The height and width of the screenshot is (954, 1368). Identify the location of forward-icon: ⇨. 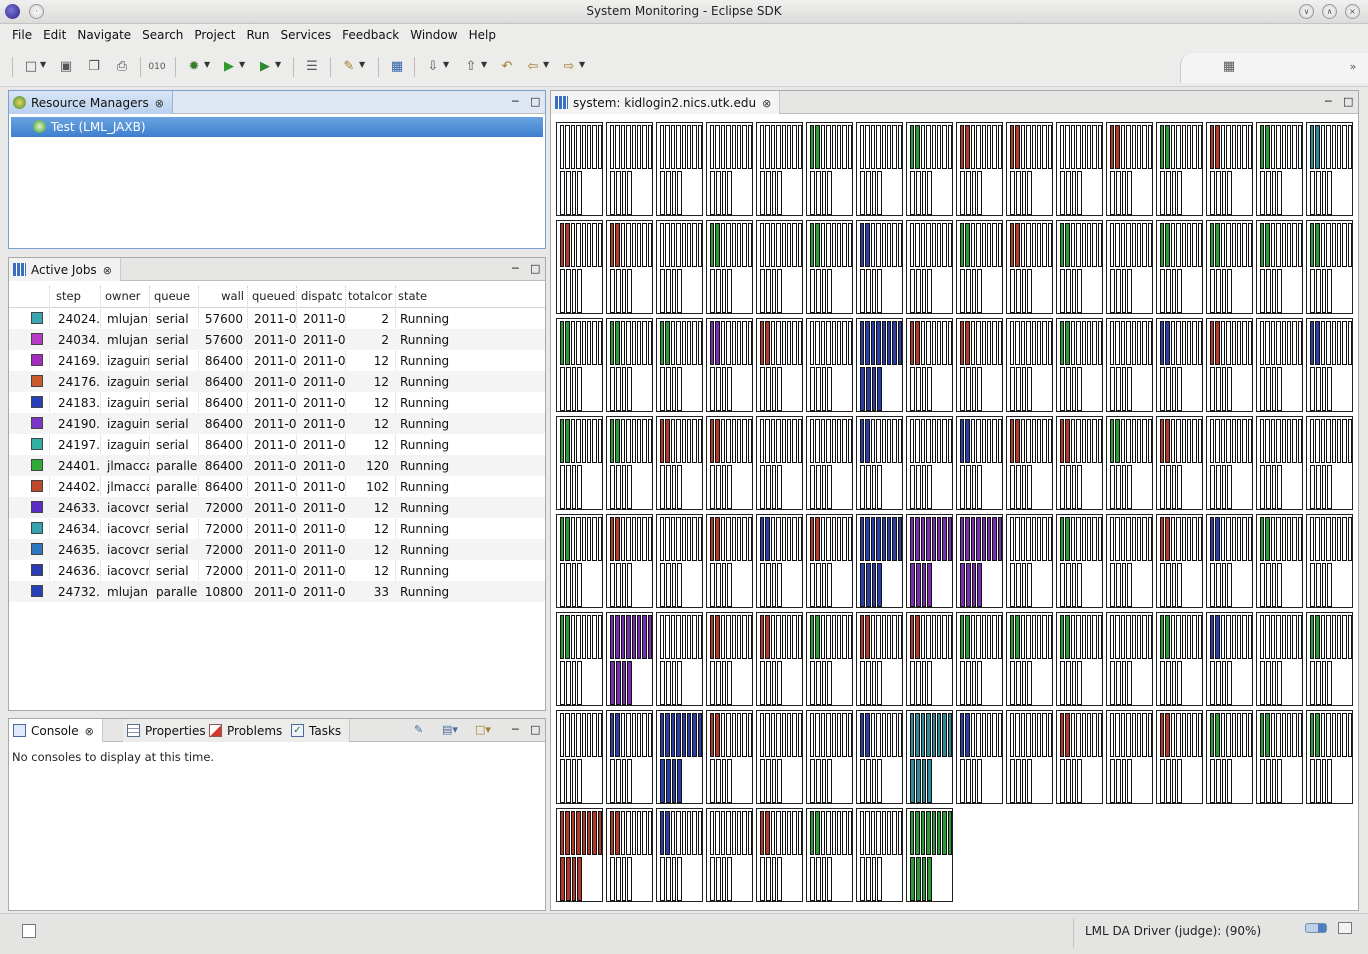
(569, 67).